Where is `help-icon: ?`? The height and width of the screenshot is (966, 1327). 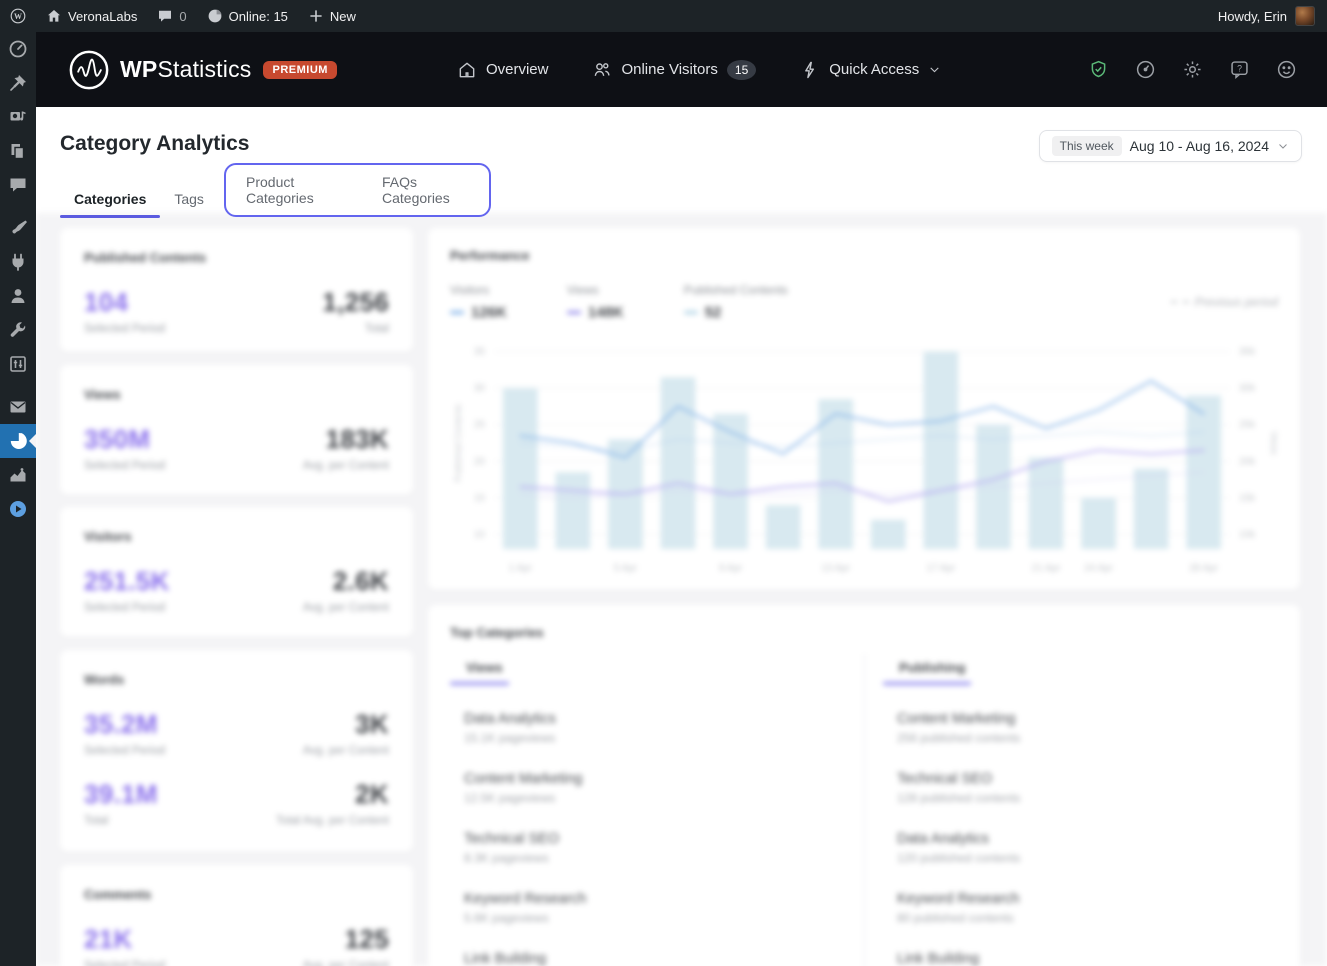
help-icon: ? is located at coordinates (1239, 69).